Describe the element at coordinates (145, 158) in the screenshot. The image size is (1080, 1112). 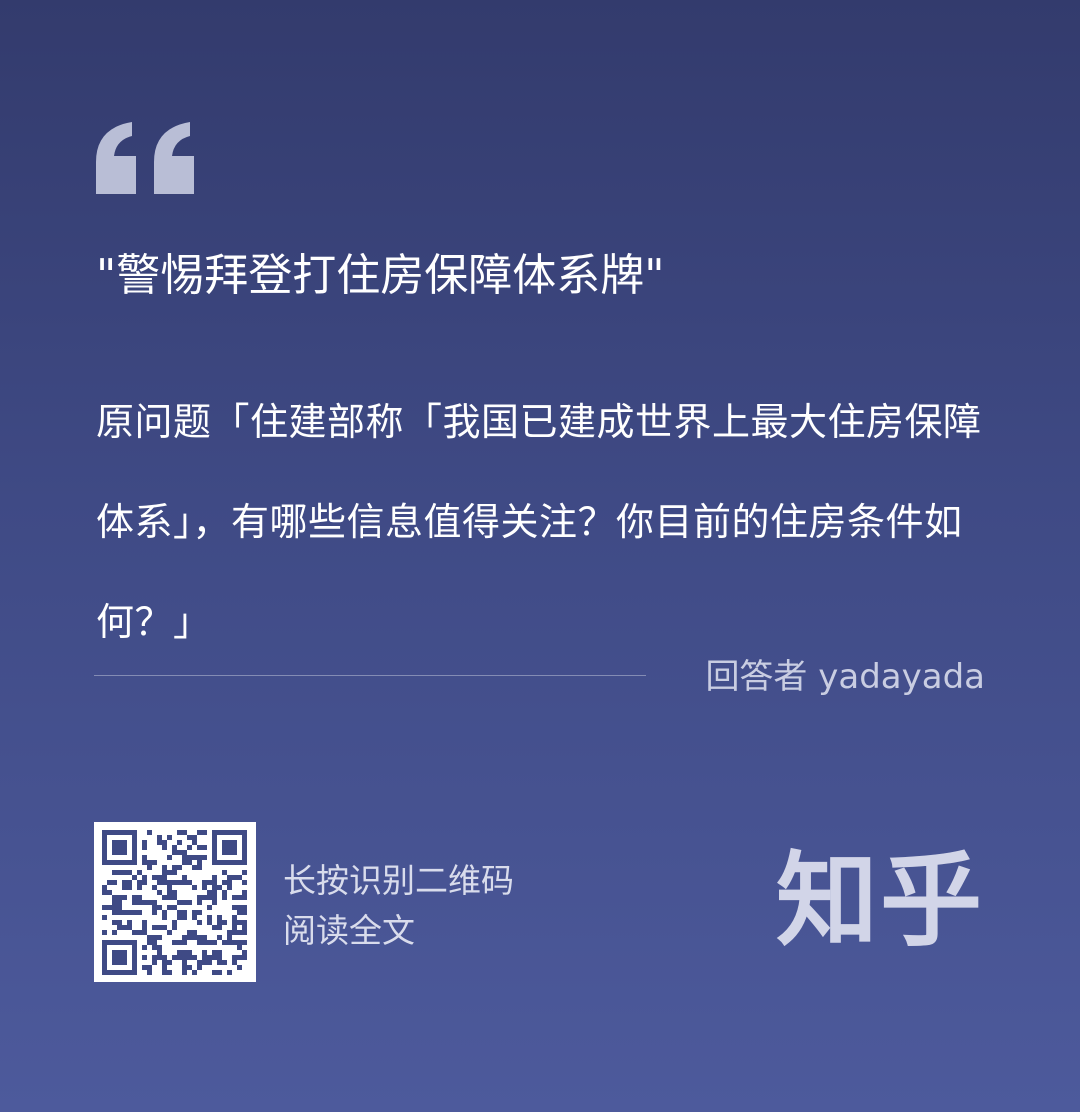
I see `quote-icon` at that location.